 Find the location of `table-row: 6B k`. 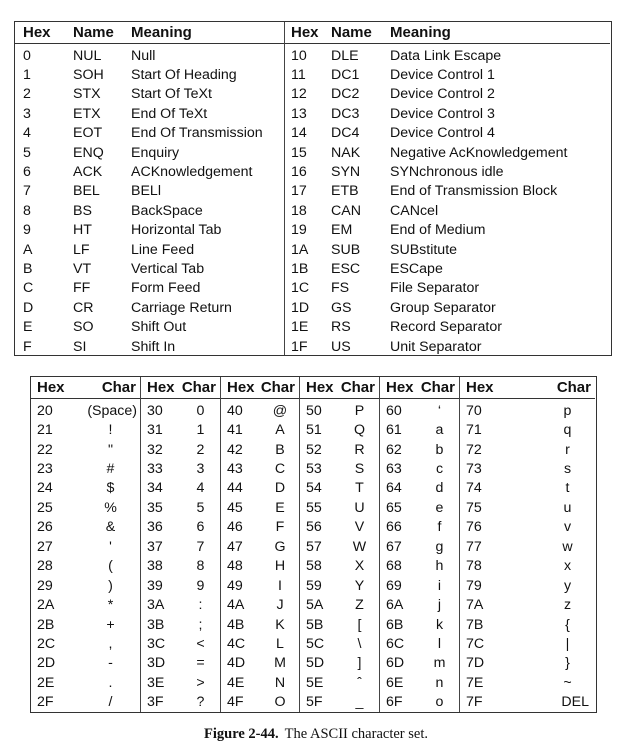

table-row: 6B k is located at coordinates (419, 624).